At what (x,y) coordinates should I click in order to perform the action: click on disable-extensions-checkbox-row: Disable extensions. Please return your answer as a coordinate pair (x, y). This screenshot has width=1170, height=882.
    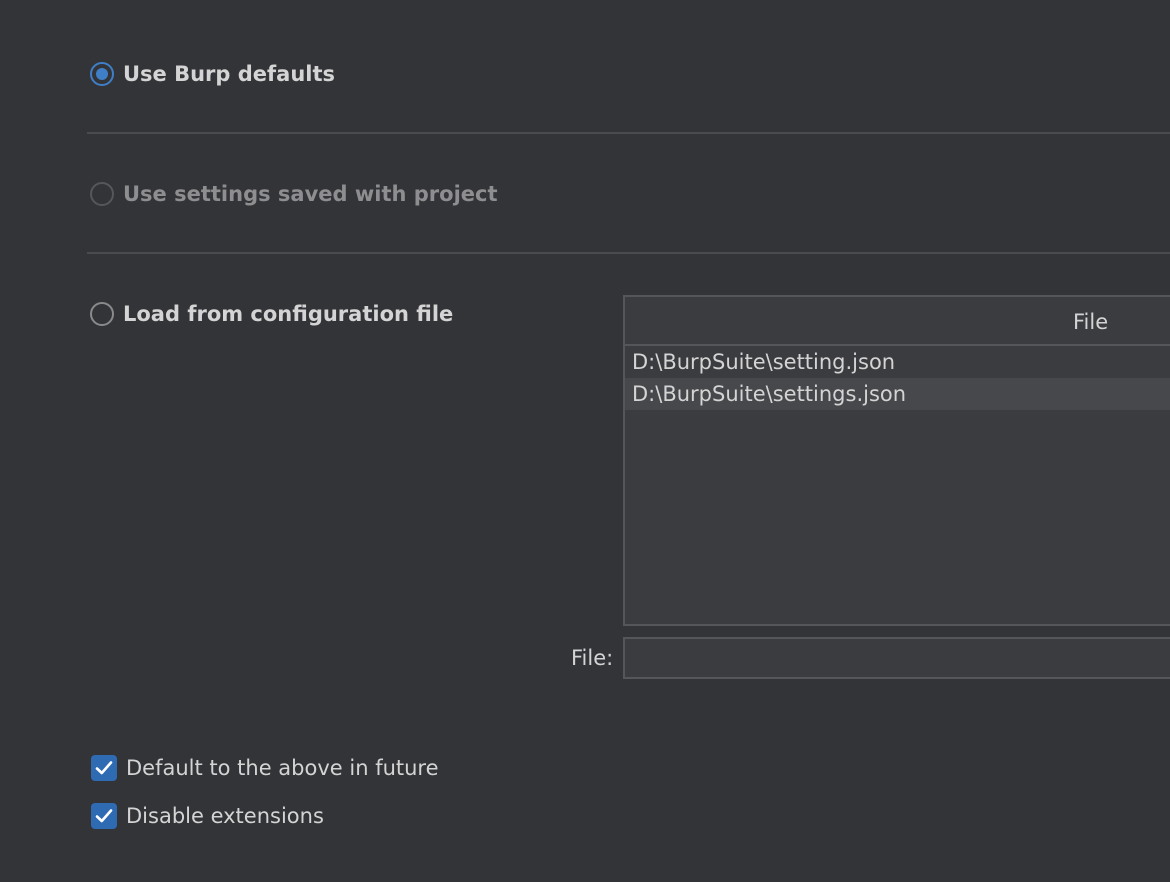
    Looking at the image, I should click on (207, 816).